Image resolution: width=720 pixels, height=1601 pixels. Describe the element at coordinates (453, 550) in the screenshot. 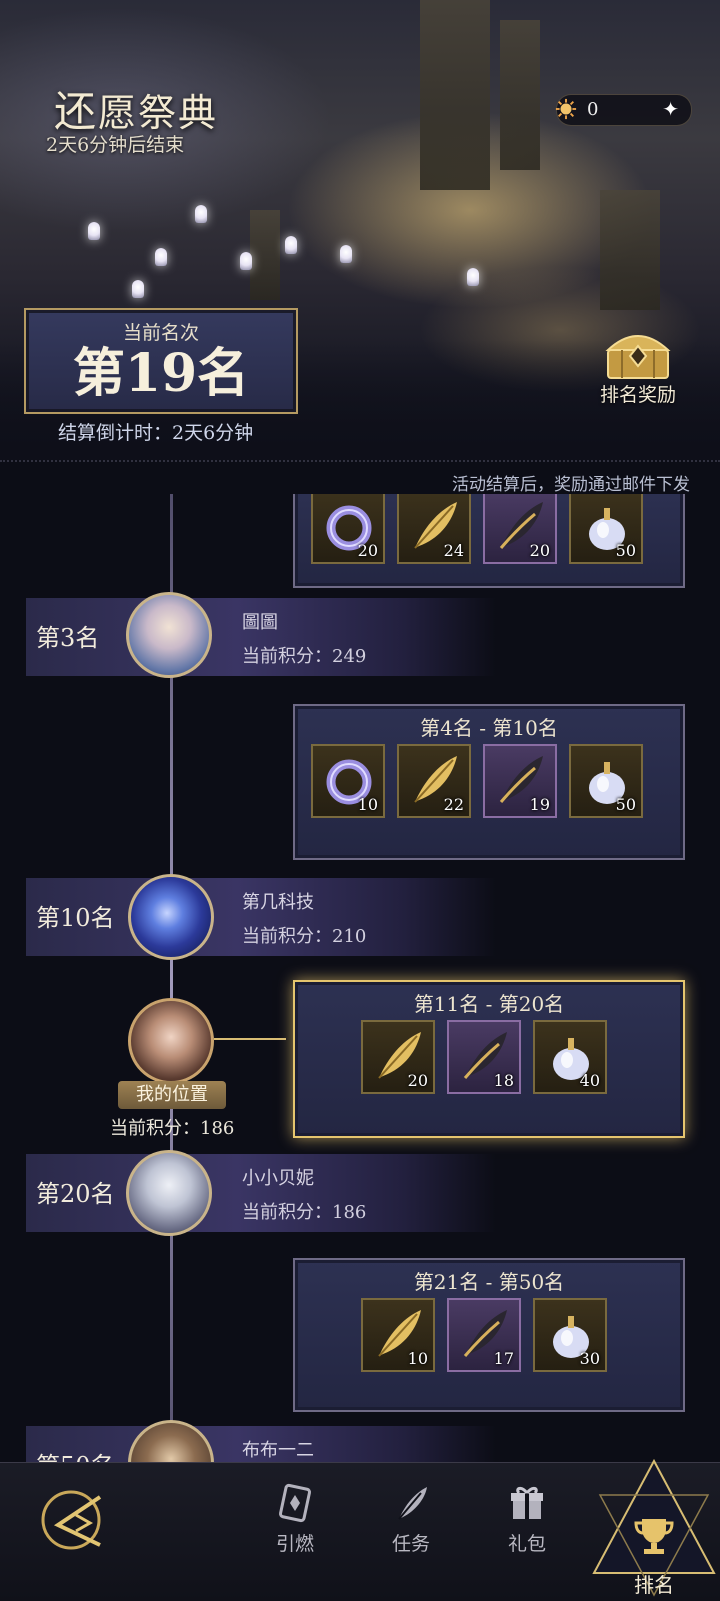

I see `item-count: 24` at that location.